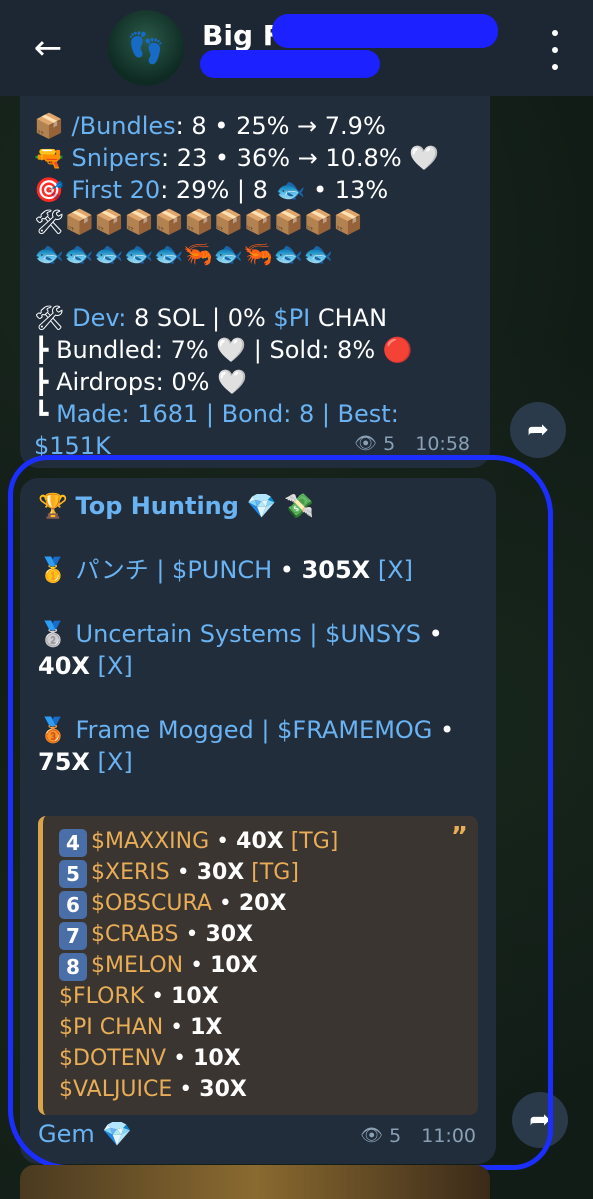 This screenshot has width=593, height=1199. Describe the element at coordinates (73, 936) in the screenshot. I see `number-badge: 7` at that location.